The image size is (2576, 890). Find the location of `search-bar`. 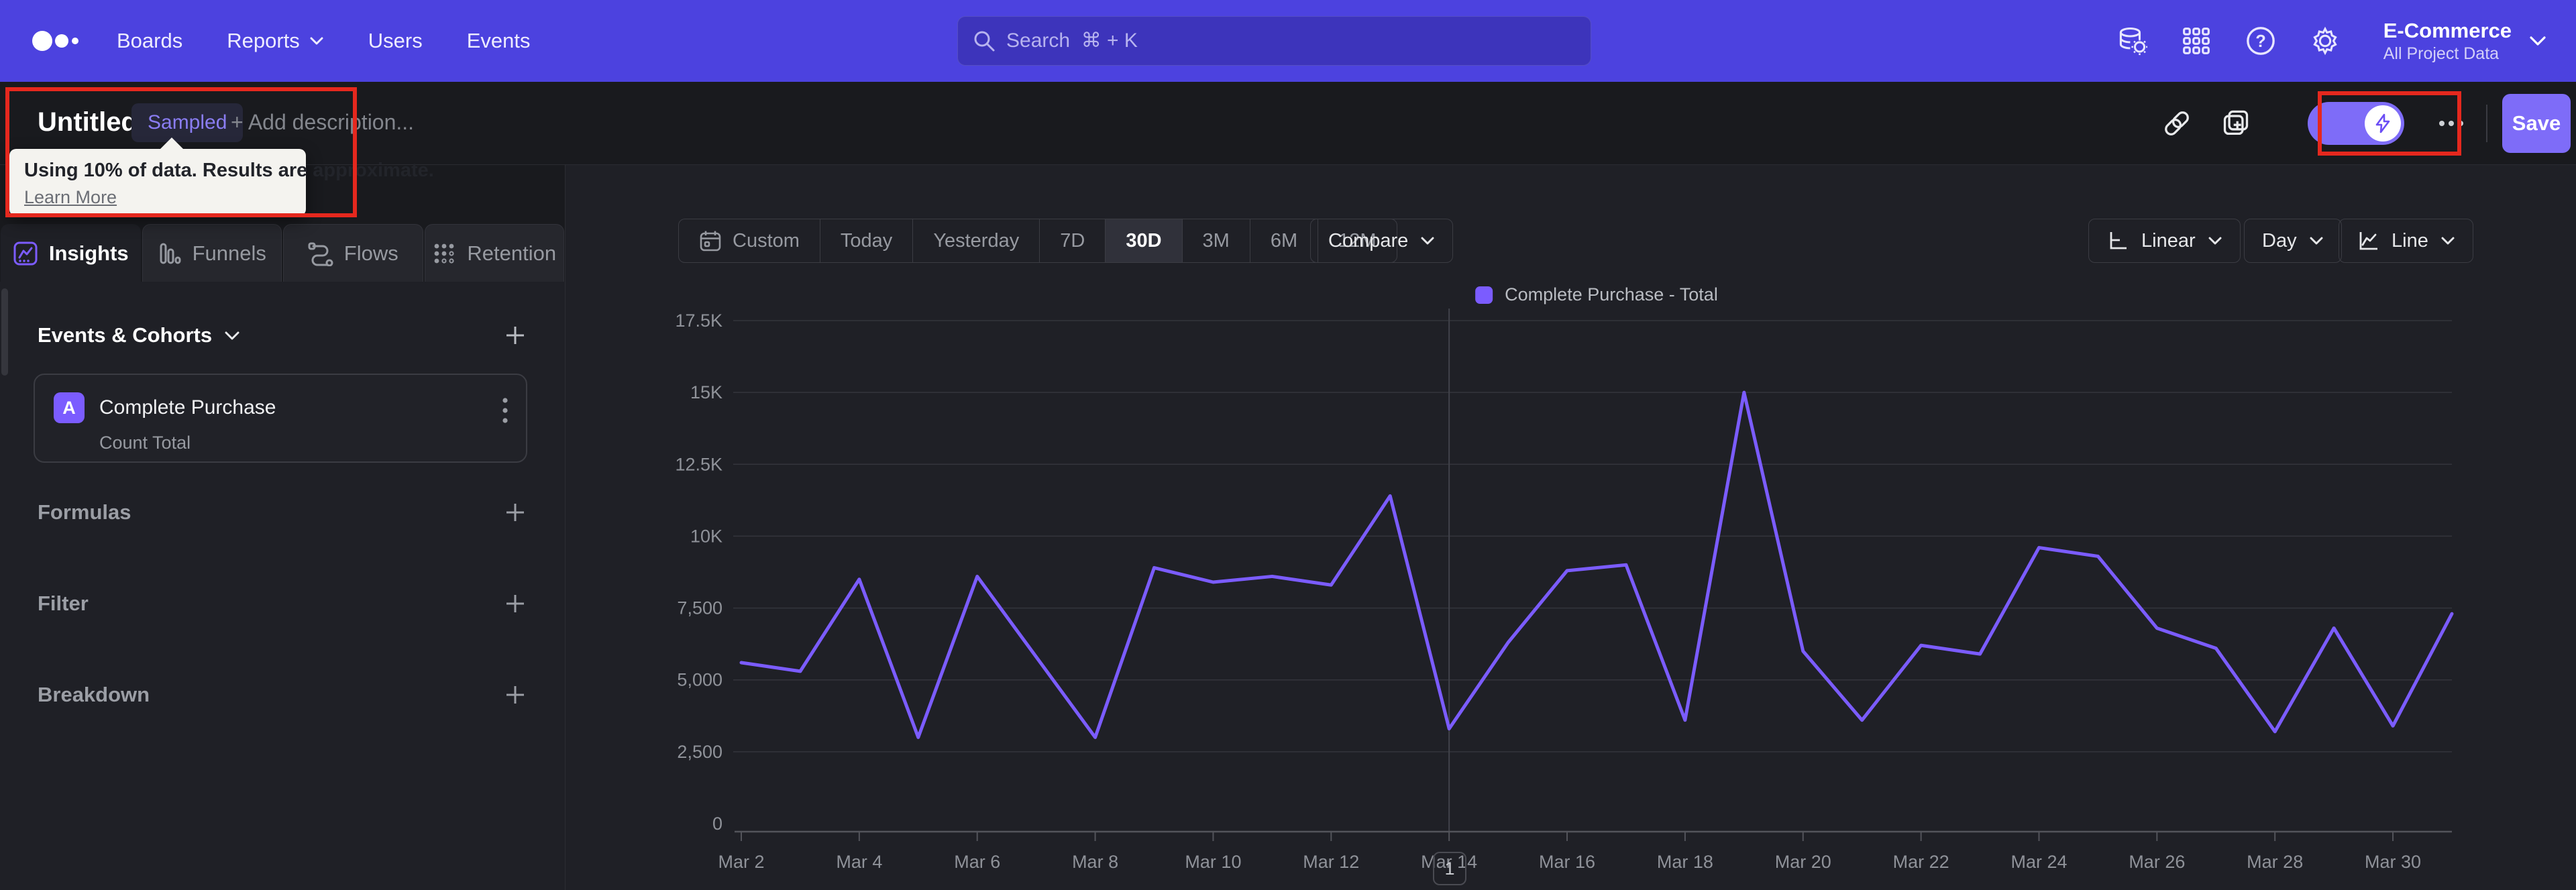

search-bar is located at coordinates (1274, 41).